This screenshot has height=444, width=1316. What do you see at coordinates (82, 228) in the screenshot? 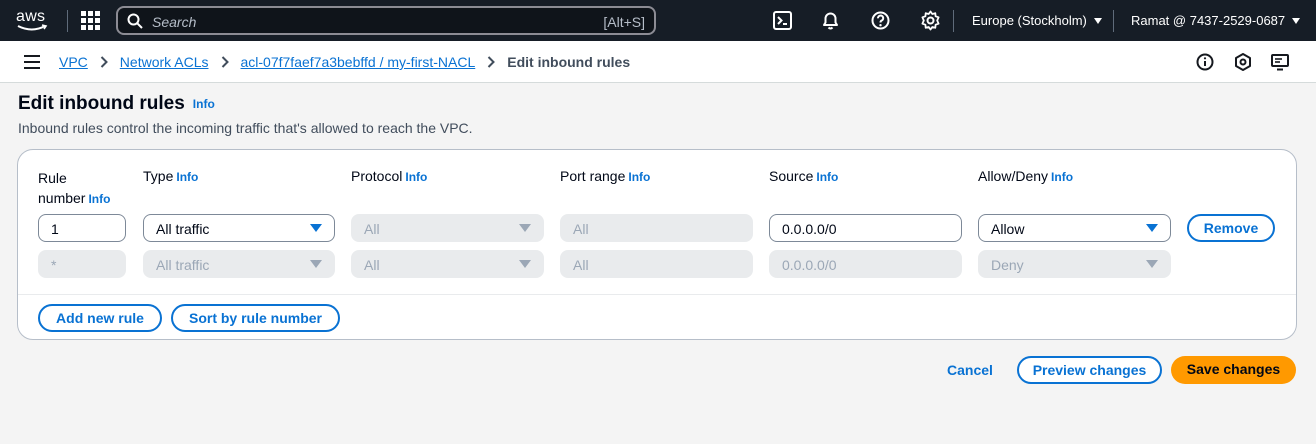
I see `rule-number-input: 1` at bounding box center [82, 228].